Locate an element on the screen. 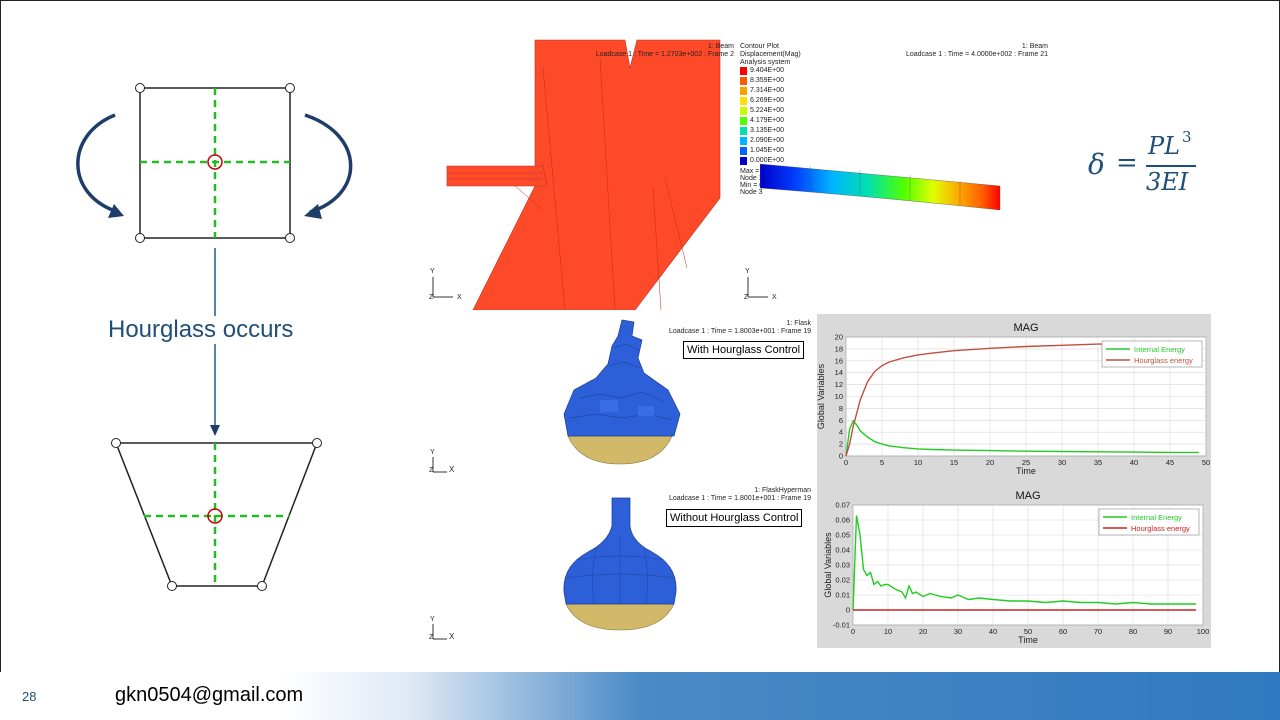 This screenshot has height=720, width=1280. y-tick-label: 12 is located at coordinates (839, 384).